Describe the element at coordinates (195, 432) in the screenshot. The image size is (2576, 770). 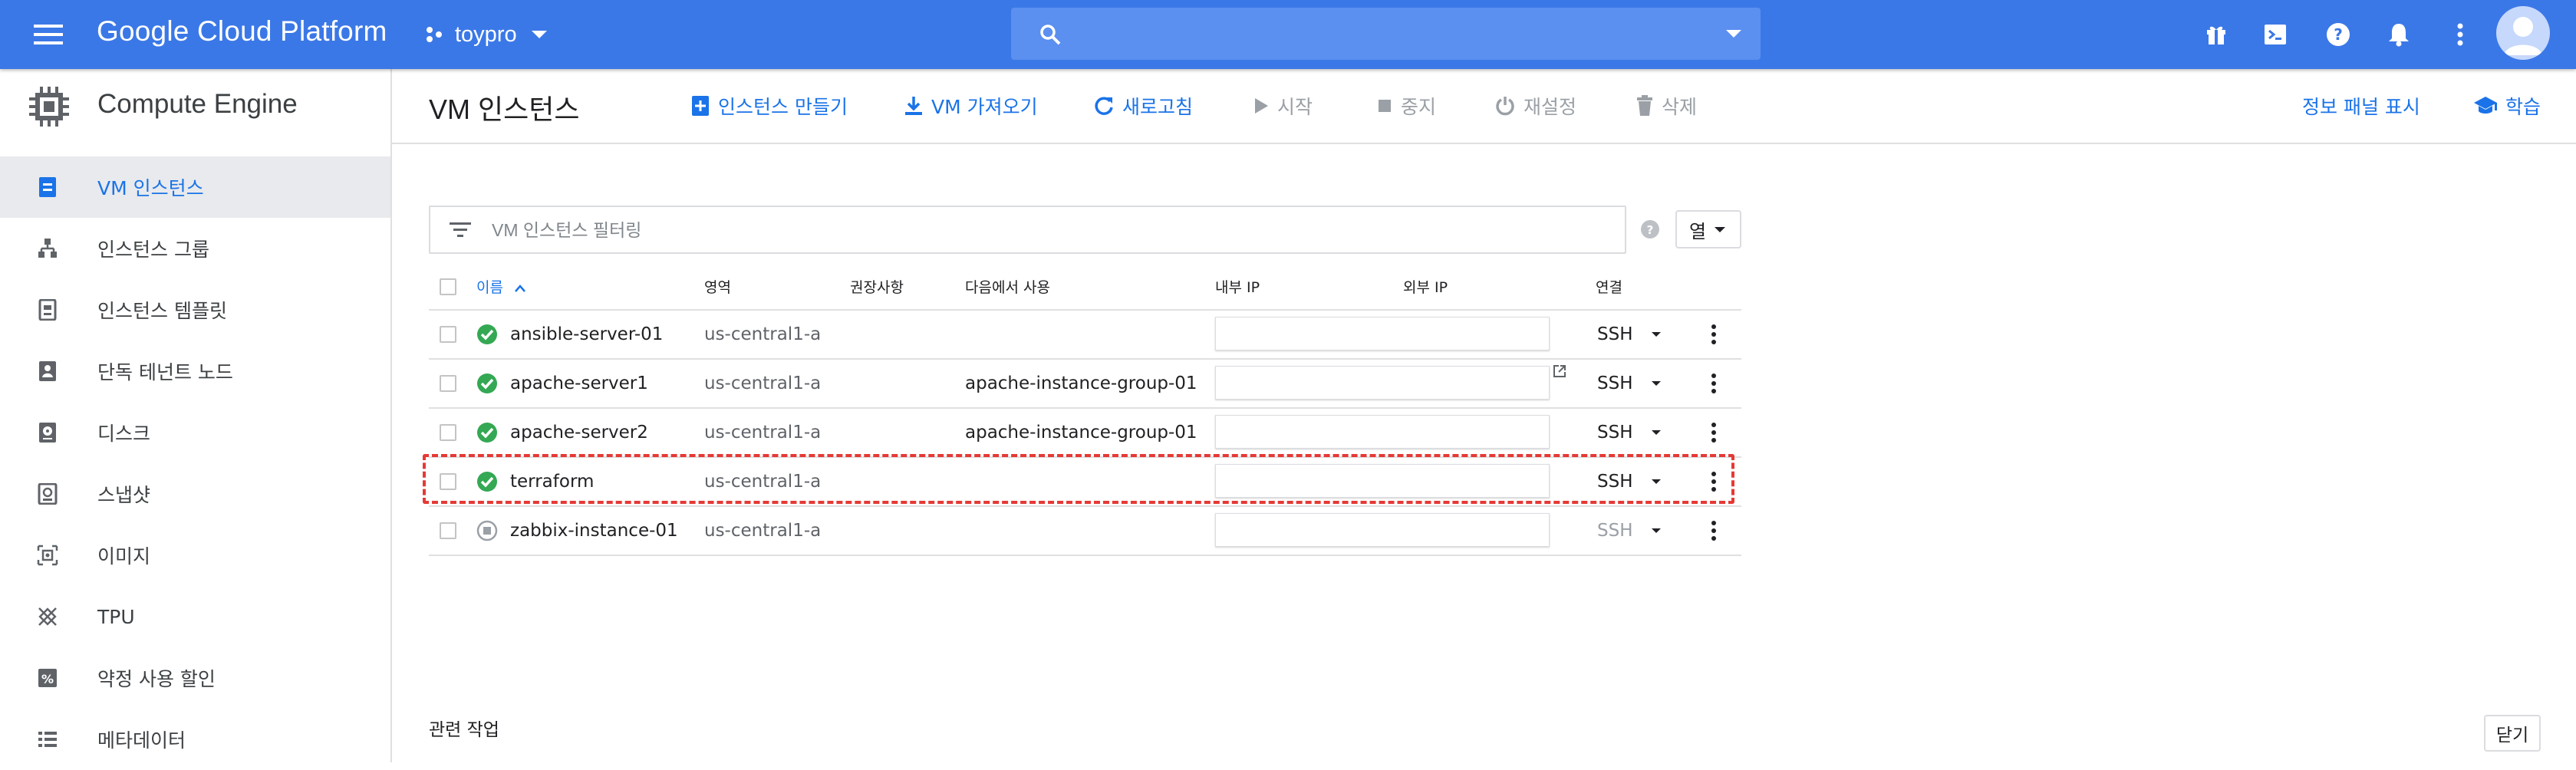
I see `sidebar-item-disks: 디스크` at that location.